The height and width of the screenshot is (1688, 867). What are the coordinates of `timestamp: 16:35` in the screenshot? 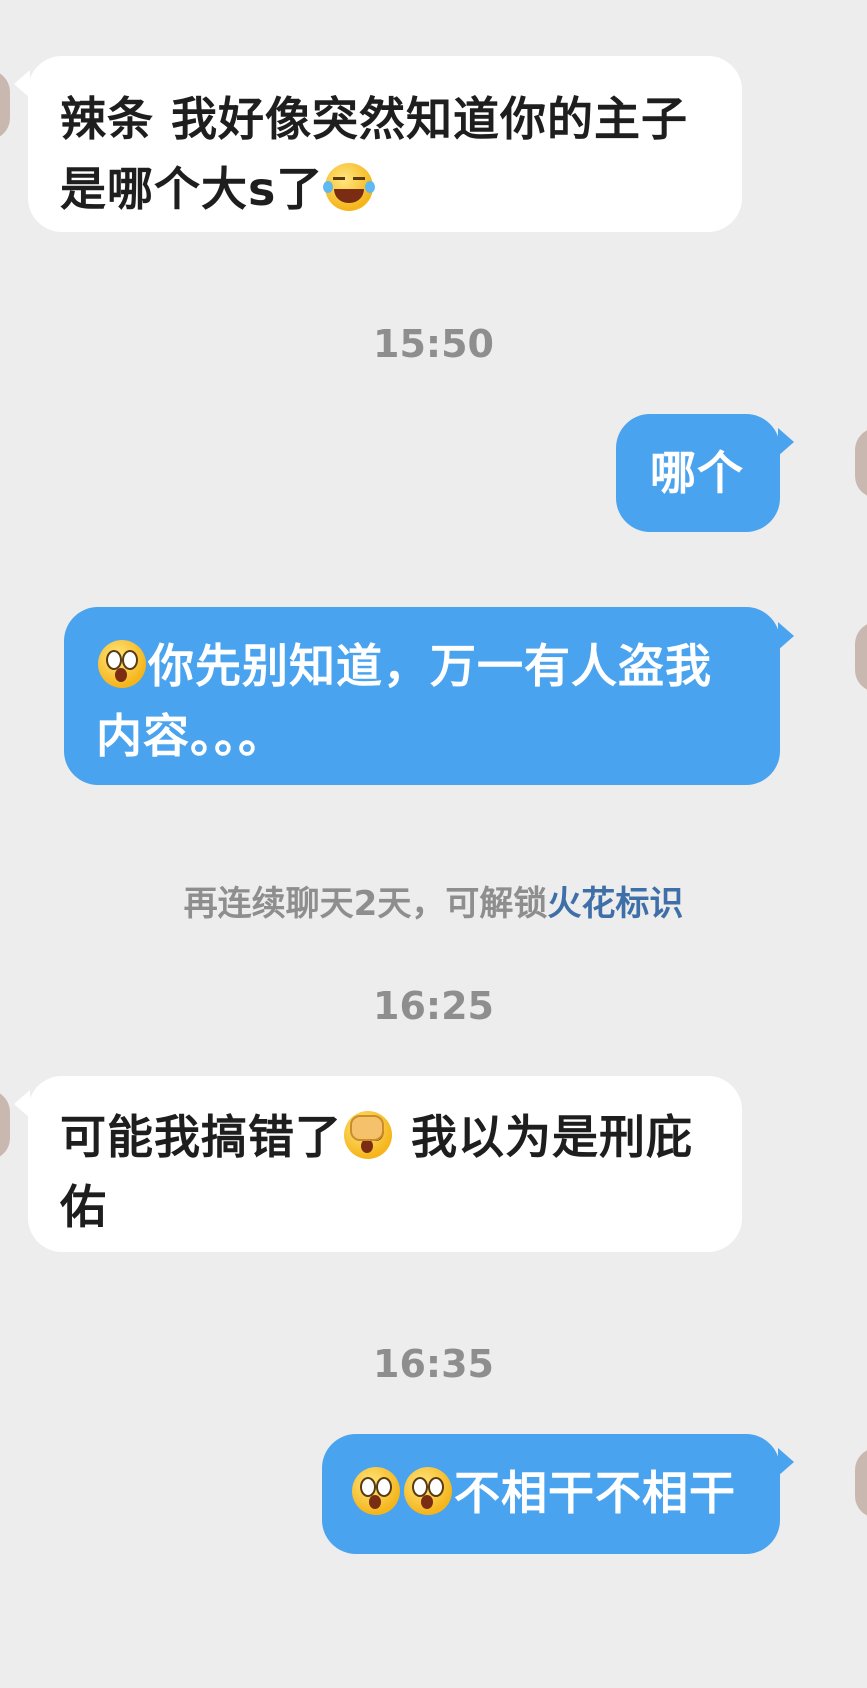 It's located at (433, 1364).